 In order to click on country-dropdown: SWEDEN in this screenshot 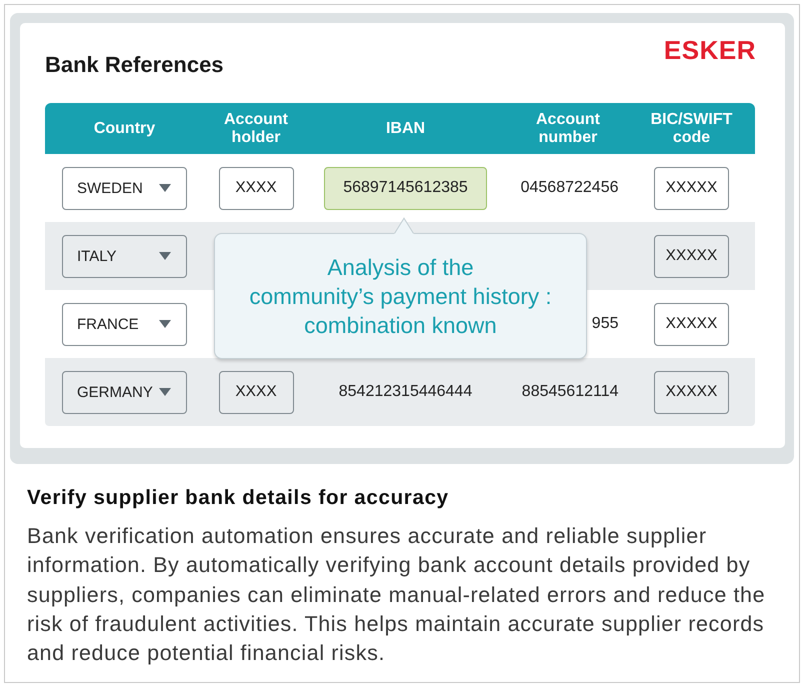, I will do `click(124, 188)`.